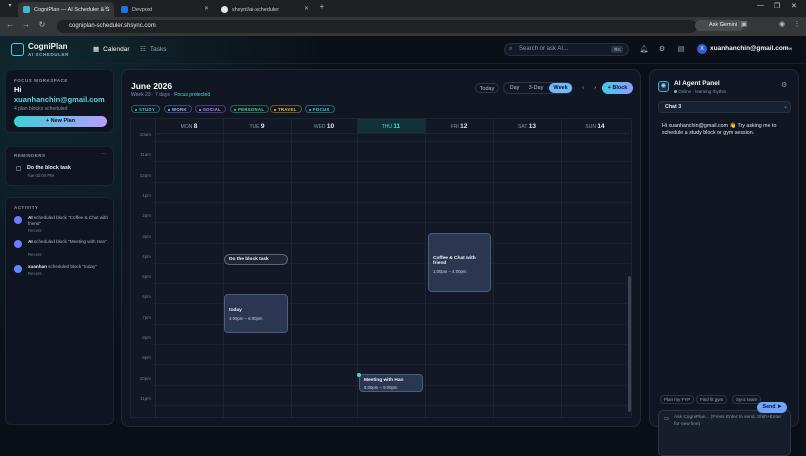 The width and height of the screenshot is (806, 456). Describe the element at coordinates (40, 175) in the screenshot. I see `reminder-time: Tue 02:00 PM` at that location.